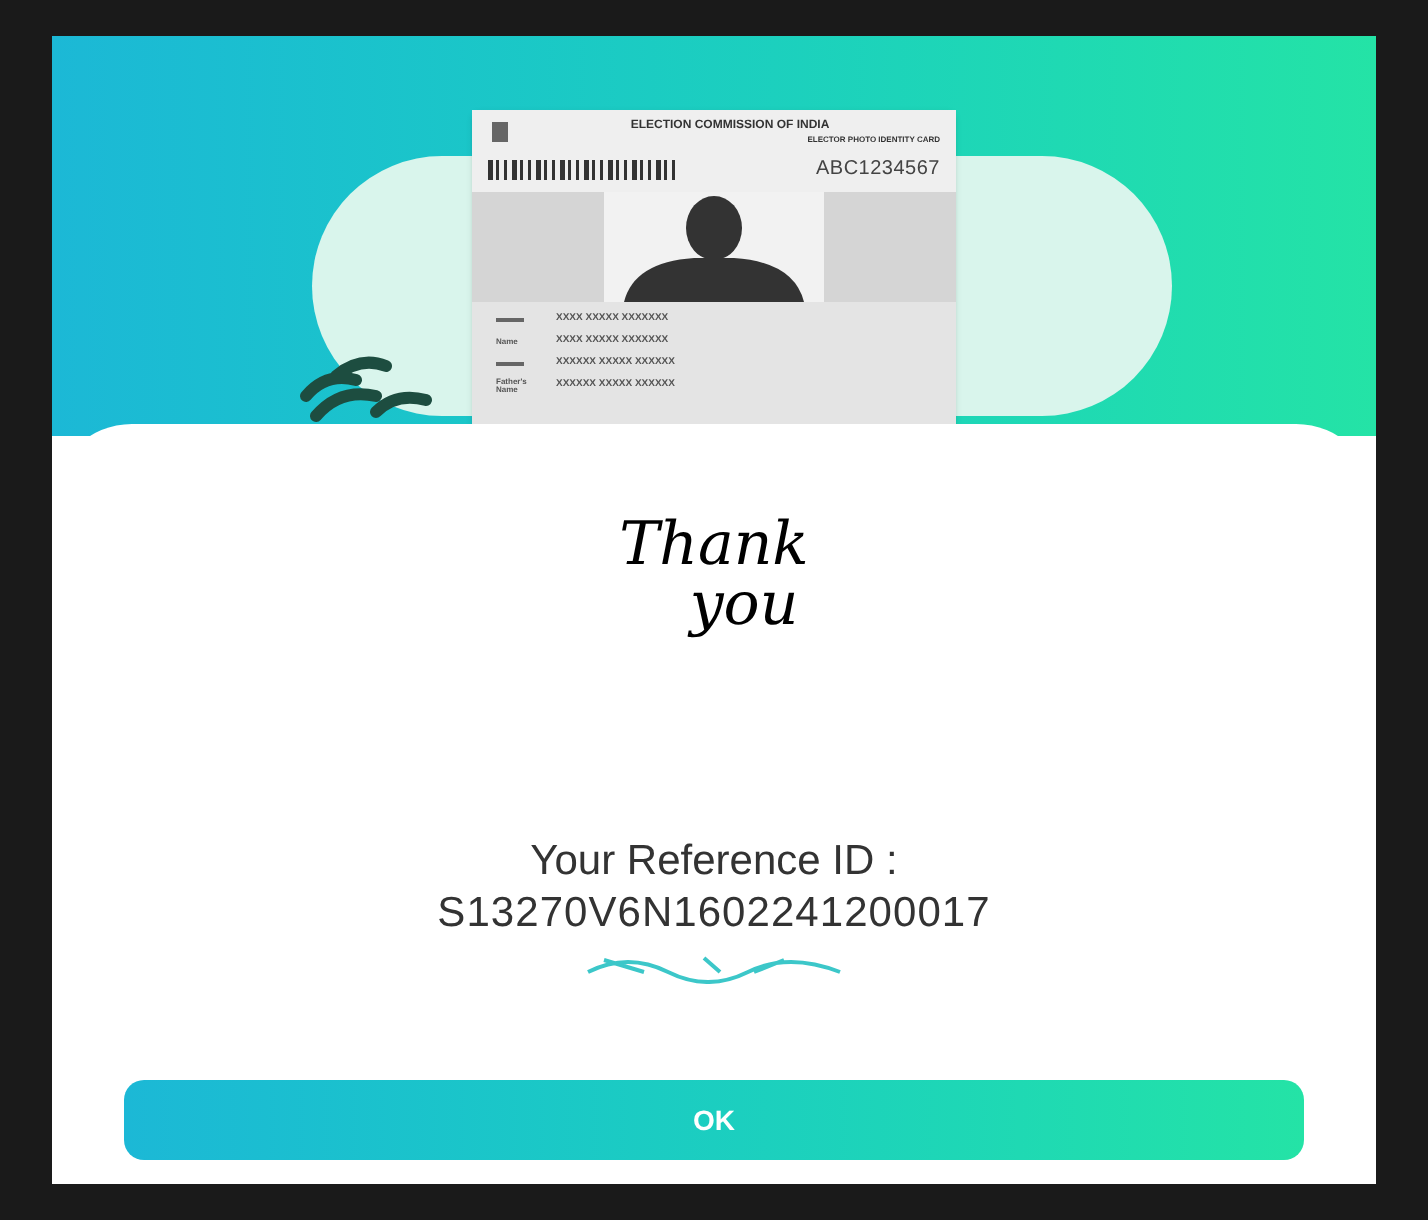 The height and width of the screenshot is (1220, 1428). Describe the element at coordinates (744, 606) in the screenshot. I see `thank-you-text: you` at that location.